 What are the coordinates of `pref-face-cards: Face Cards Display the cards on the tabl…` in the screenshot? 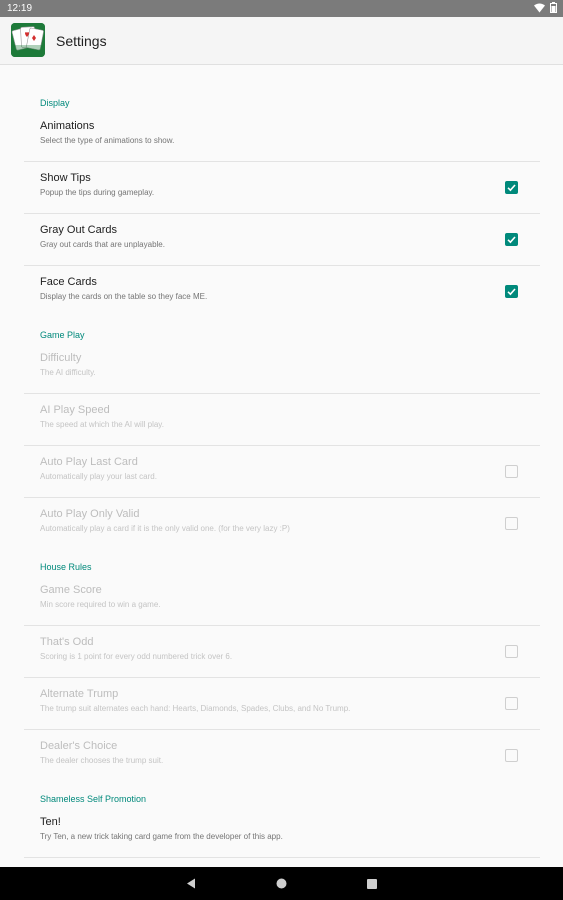 It's located at (281, 292).